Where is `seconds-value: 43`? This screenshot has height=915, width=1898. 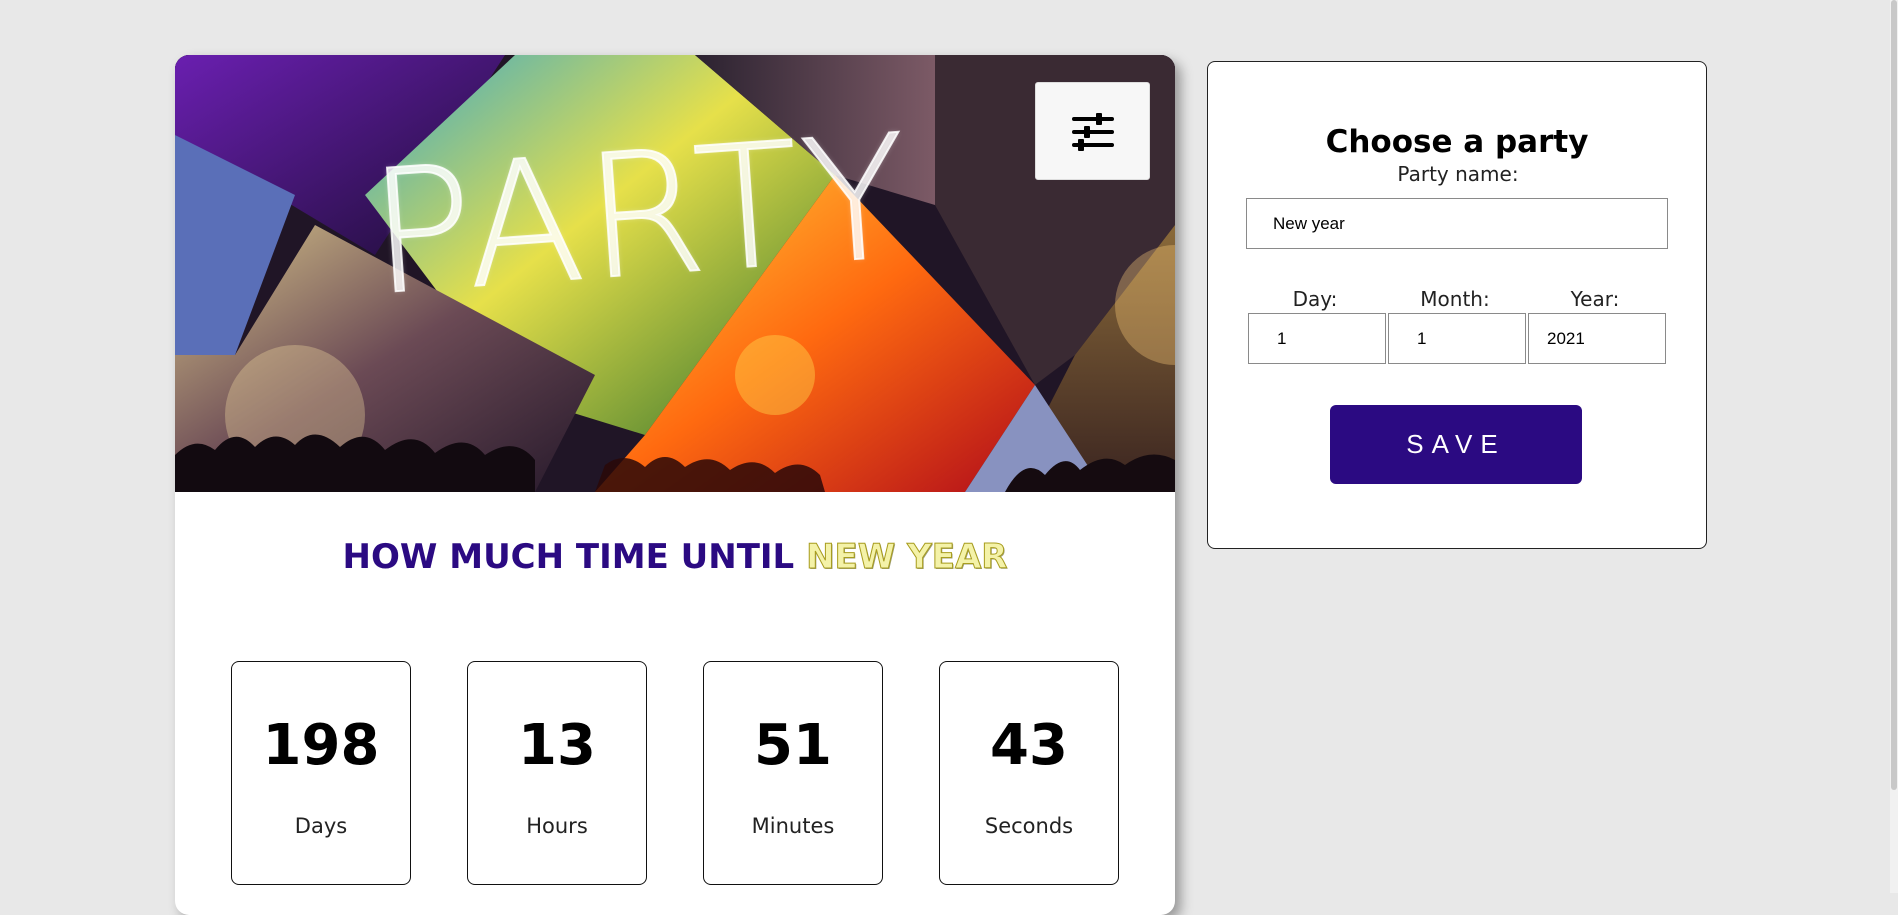 seconds-value: 43 is located at coordinates (1029, 745).